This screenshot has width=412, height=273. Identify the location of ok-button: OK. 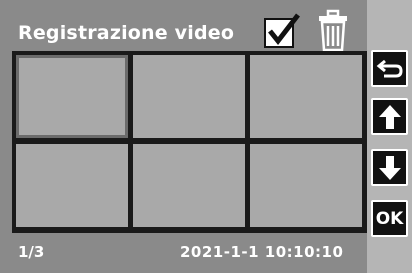
(389, 218).